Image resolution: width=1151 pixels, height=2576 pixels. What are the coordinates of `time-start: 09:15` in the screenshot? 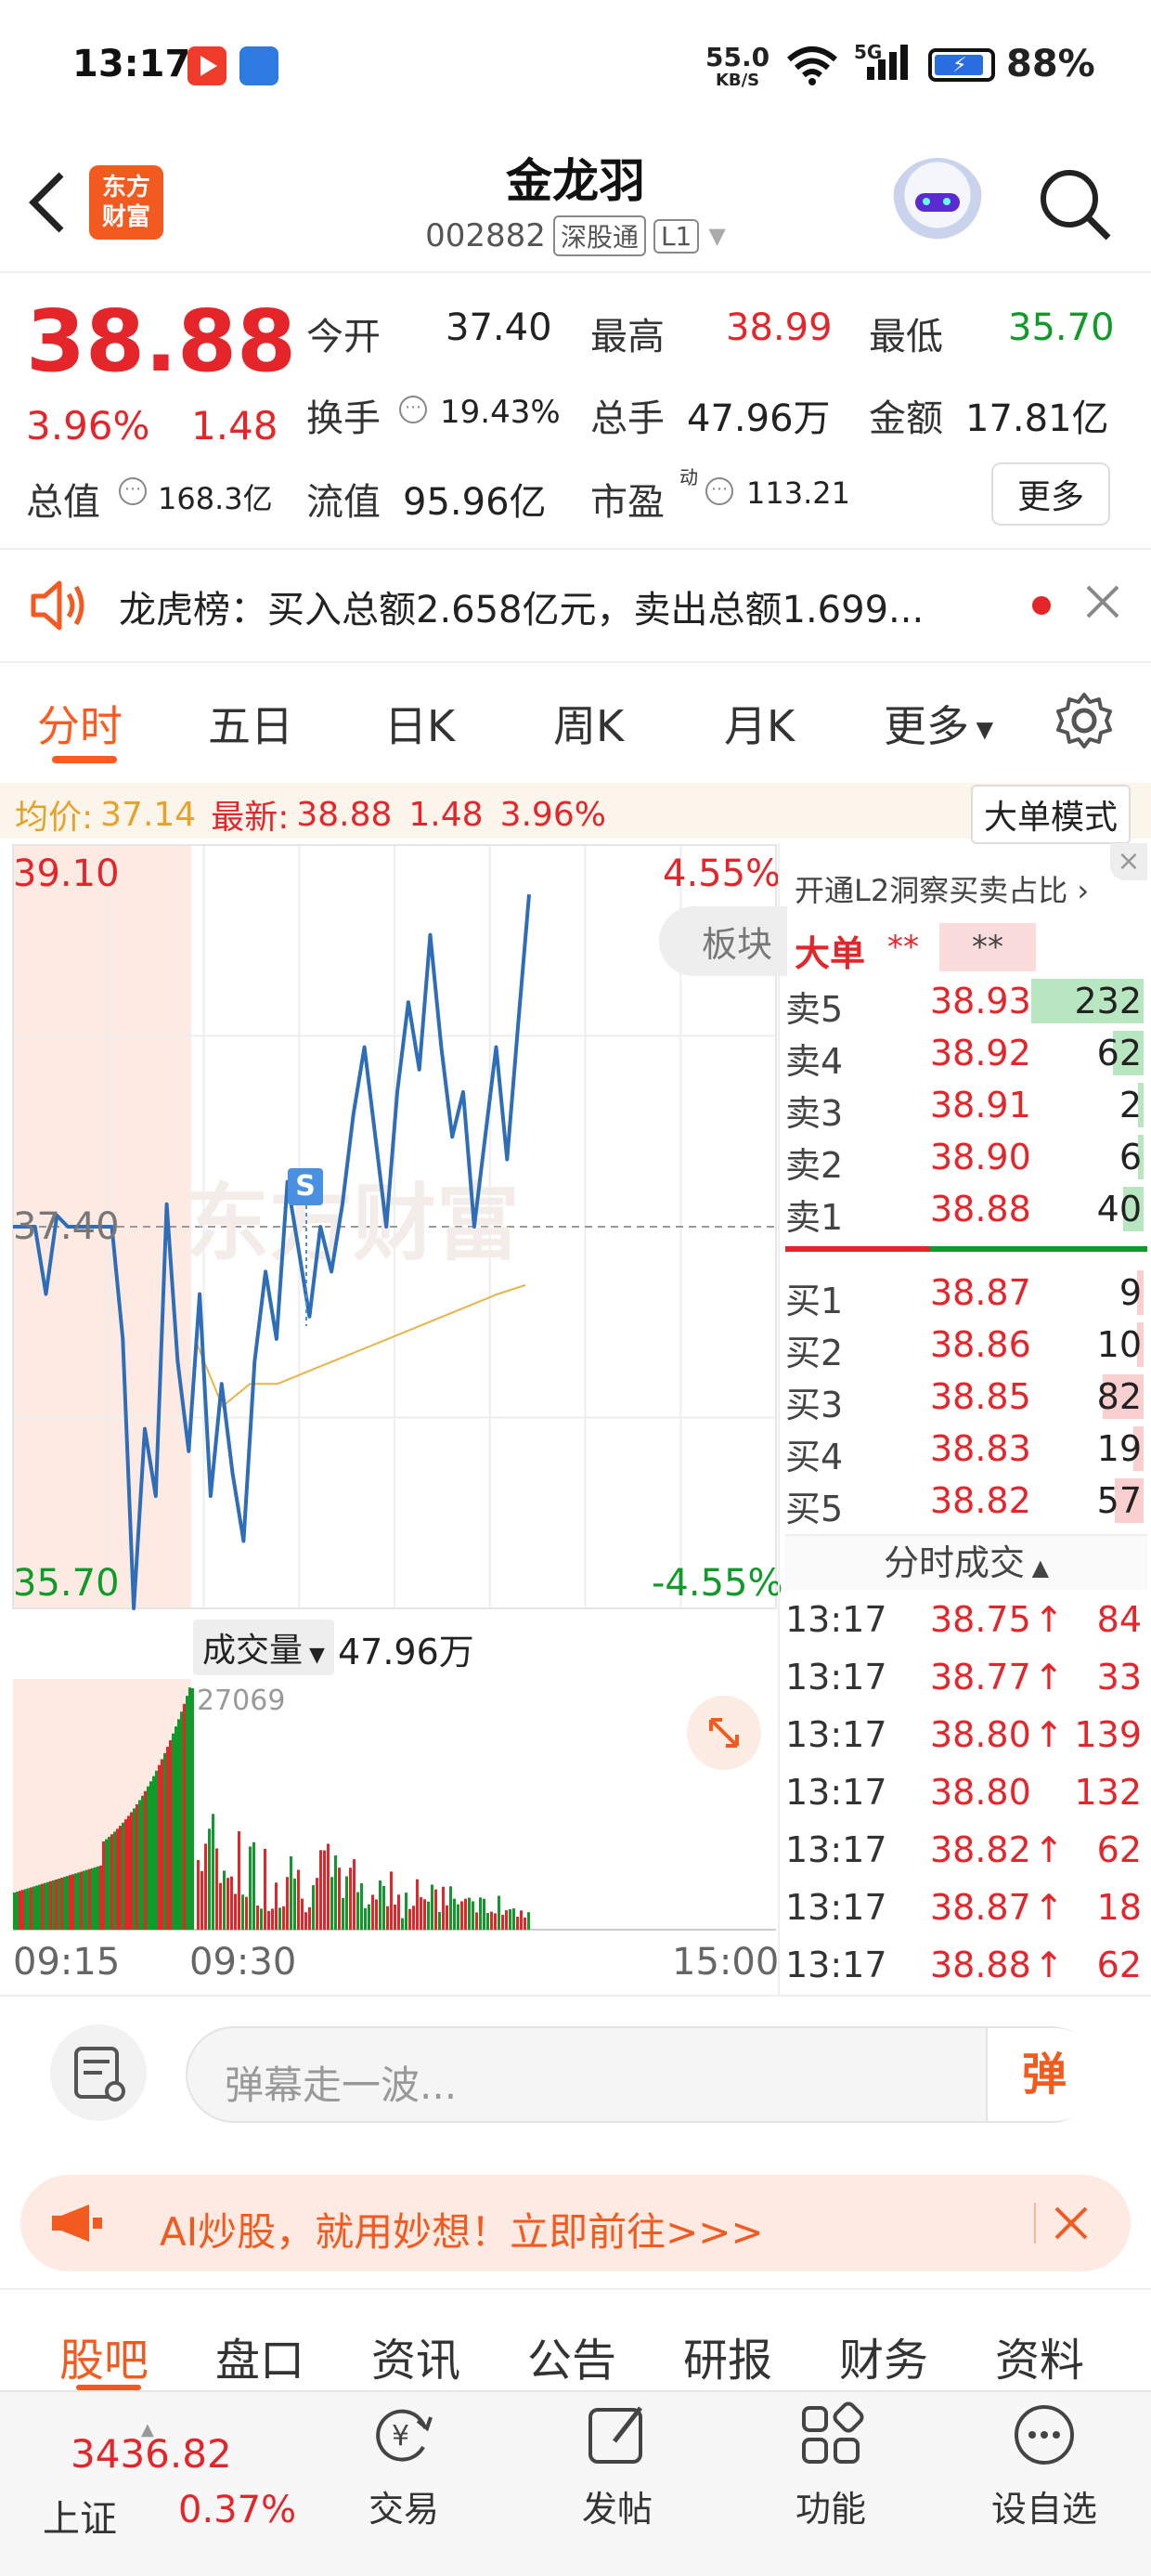 It's located at (67, 1963).